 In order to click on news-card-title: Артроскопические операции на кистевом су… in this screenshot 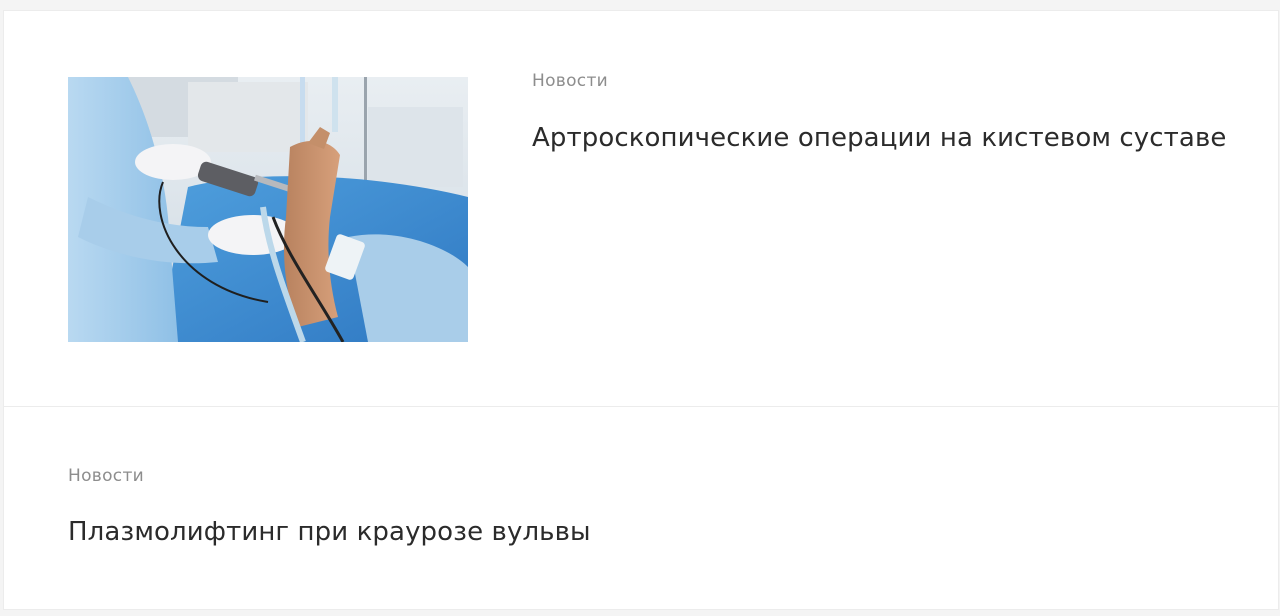, I will do `click(879, 138)`.